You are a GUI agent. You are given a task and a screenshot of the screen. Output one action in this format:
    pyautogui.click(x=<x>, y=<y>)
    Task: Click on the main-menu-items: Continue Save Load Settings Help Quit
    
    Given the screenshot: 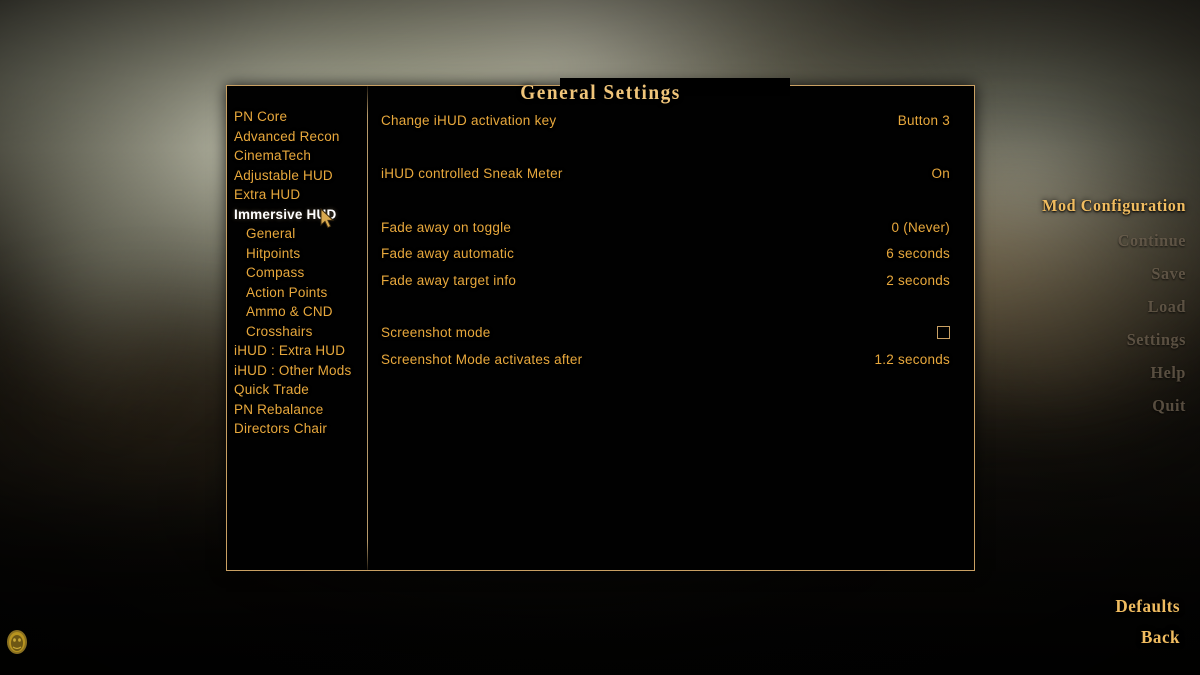 What is the action you would take?
    pyautogui.click(x=1083, y=323)
    